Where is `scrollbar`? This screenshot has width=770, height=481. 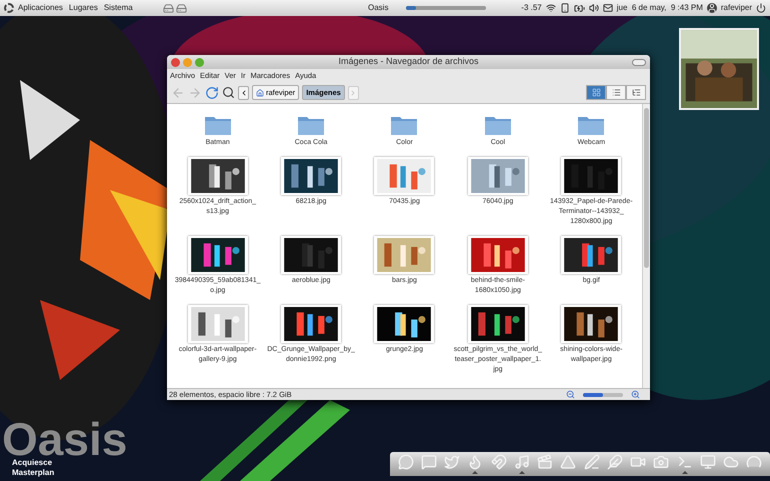
scrollbar is located at coordinates (646, 246).